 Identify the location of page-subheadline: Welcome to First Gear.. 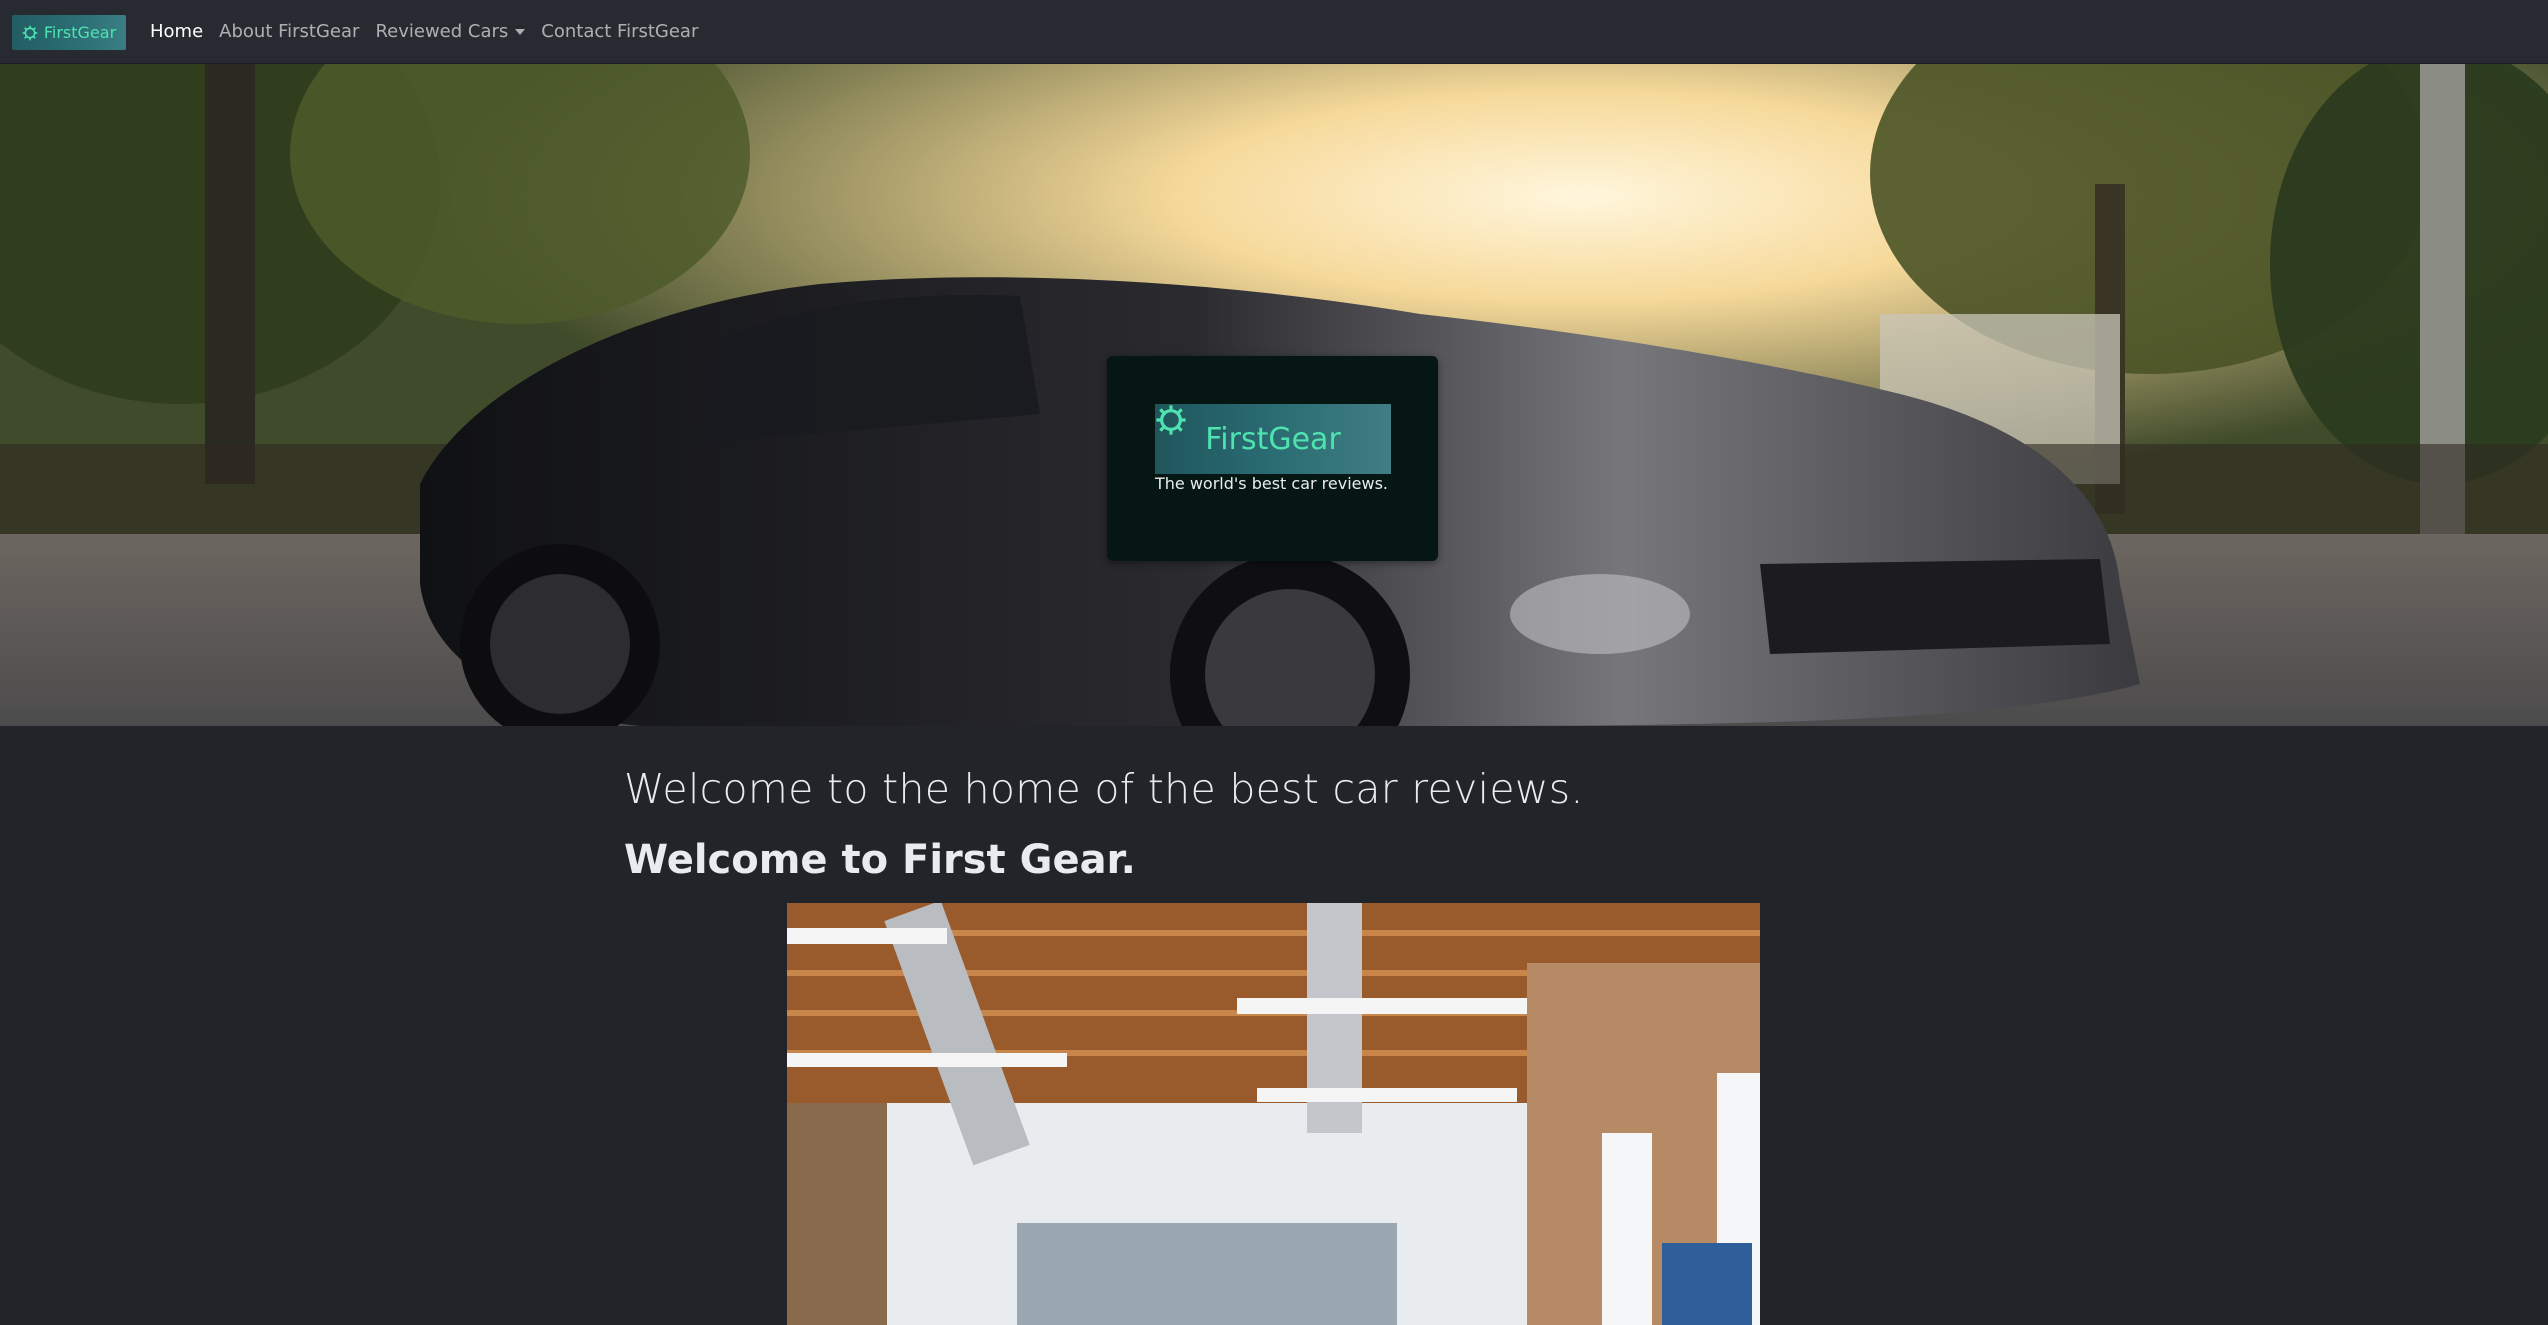
(880, 860).